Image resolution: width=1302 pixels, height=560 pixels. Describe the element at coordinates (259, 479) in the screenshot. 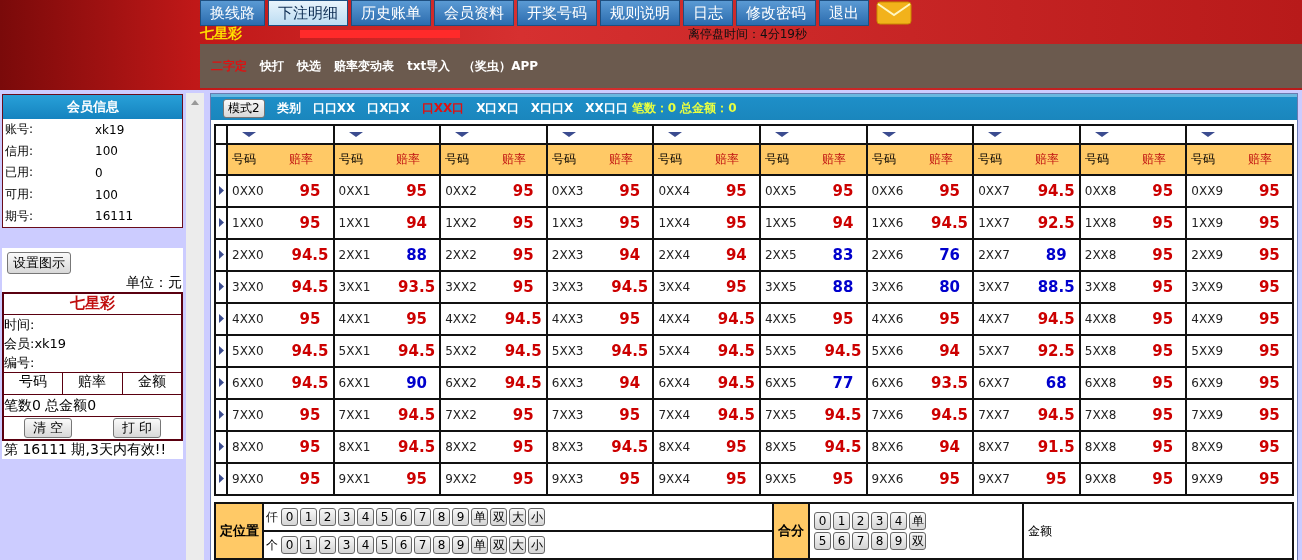

I see `bet-code: 9XX0` at that location.